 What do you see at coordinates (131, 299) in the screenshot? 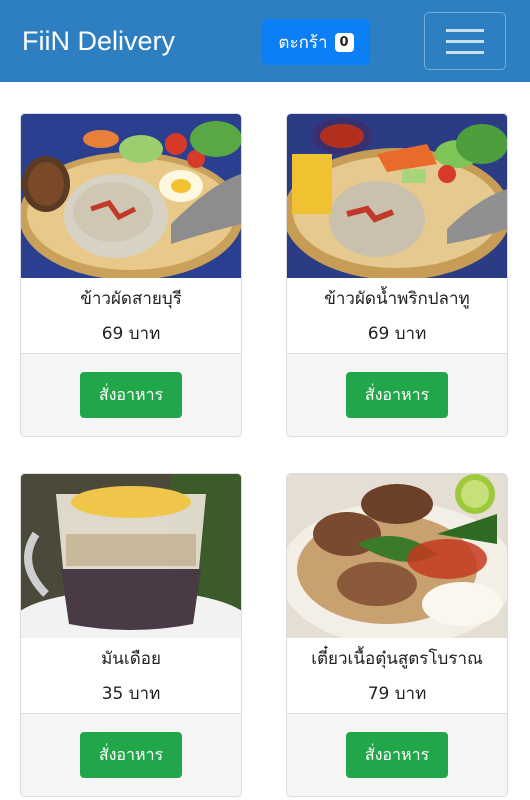
I see `product-name: ข้าวผัดสายบุรี` at bounding box center [131, 299].